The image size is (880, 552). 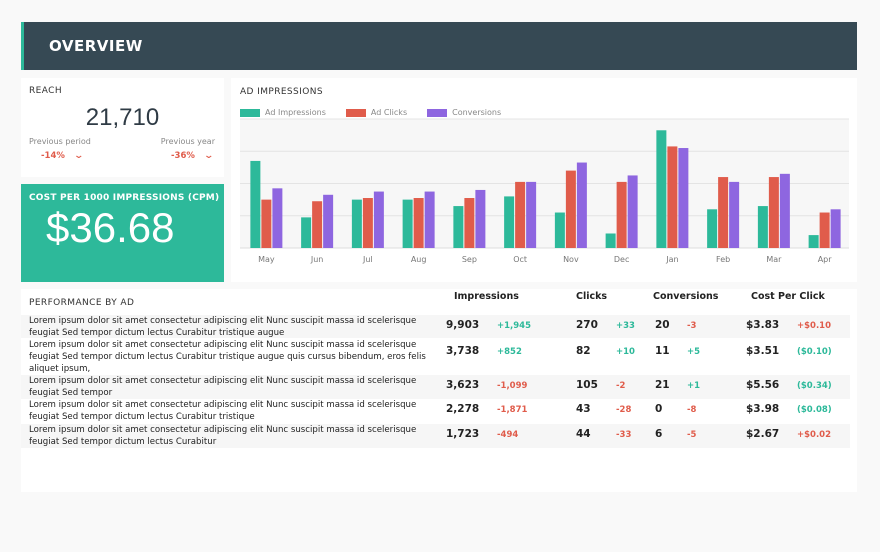 I want to click on bar-ad-impressions-jul, so click(x=356, y=223).